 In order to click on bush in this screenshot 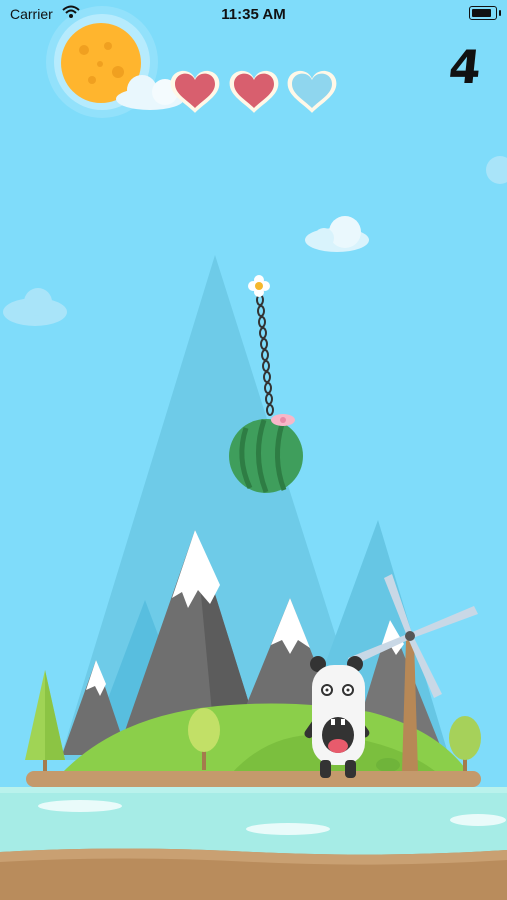, I will do `click(388, 765)`.